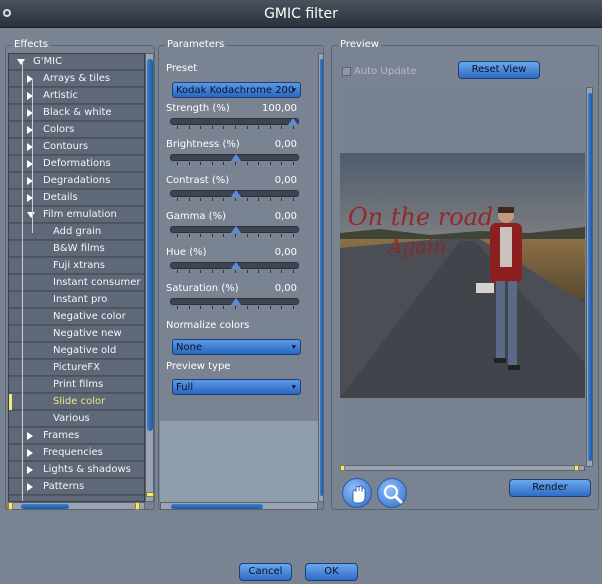 This screenshot has width=602, height=584. Describe the element at coordinates (236, 347) in the screenshot. I see `normalize-dropdown: None ⯆` at that location.